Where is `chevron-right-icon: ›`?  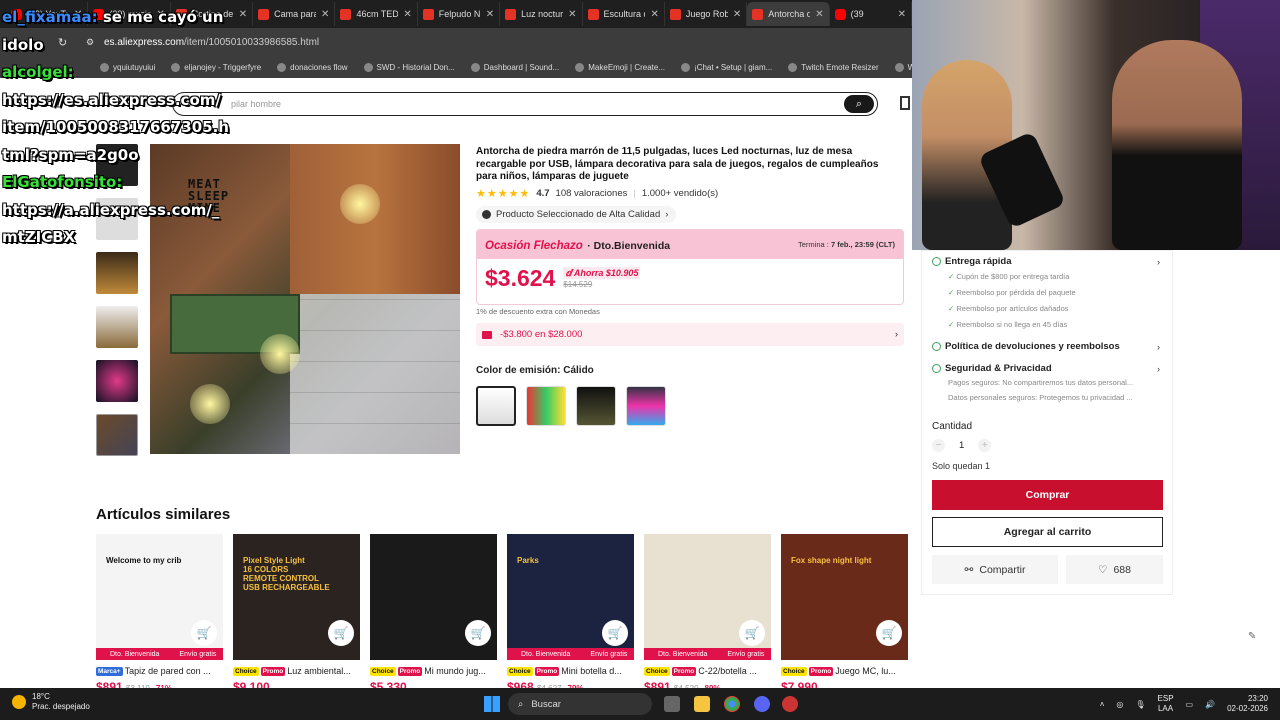
chevron-right-icon: › is located at coordinates (667, 214).